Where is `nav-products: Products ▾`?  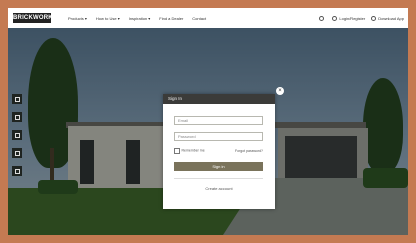
nav-products: Products ▾ is located at coordinates (77, 18).